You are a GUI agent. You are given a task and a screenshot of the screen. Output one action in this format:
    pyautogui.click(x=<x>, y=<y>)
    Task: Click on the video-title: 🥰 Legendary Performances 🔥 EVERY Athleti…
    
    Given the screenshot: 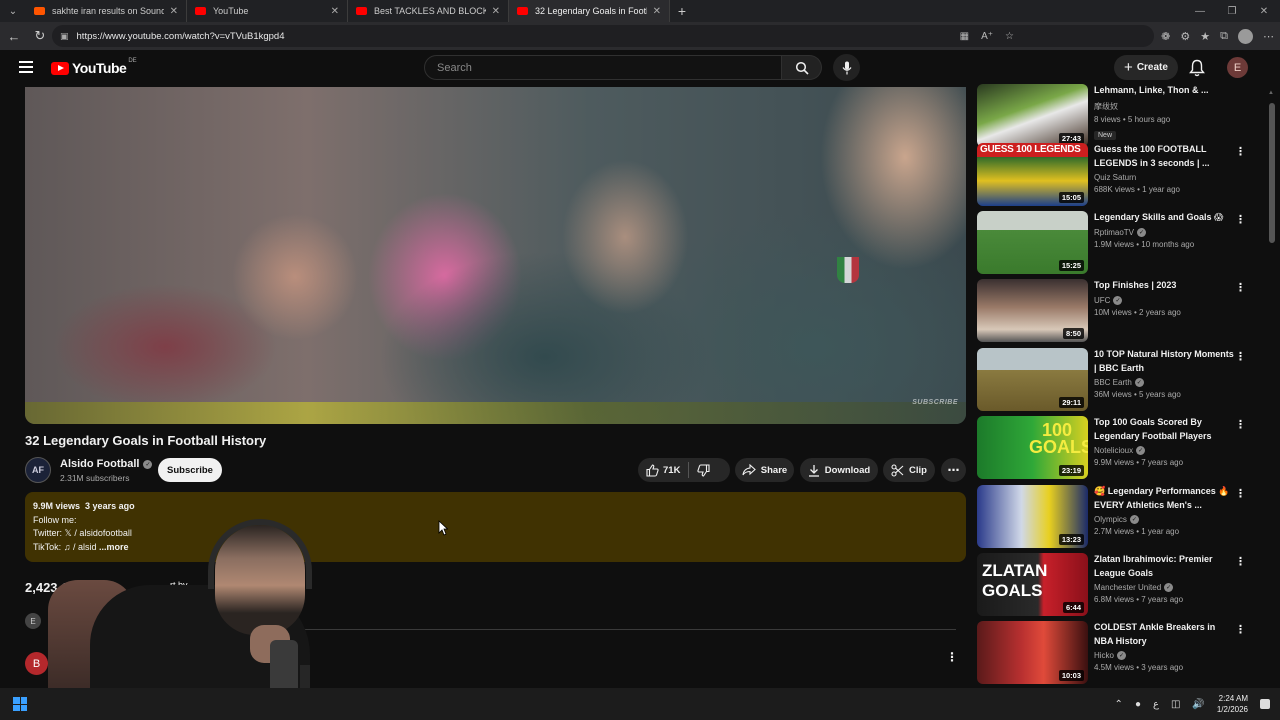 What is the action you would take?
    pyautogui.click(x=1164, y=498)
    